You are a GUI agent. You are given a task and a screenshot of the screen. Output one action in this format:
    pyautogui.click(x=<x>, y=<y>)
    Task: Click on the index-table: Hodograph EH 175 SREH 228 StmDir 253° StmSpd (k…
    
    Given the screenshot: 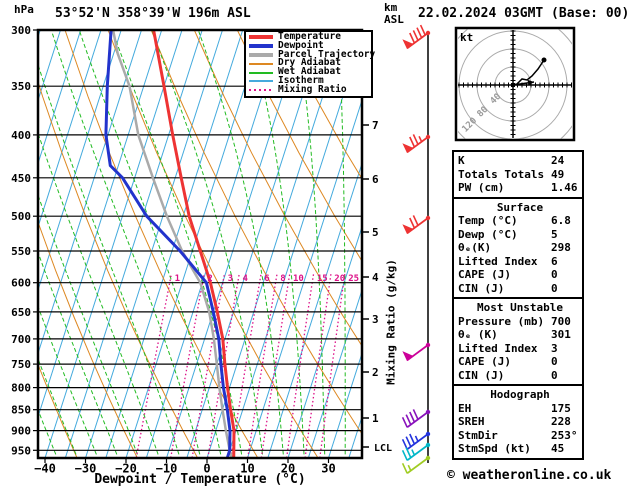 What is the action you would take?
    pyautogui.click(x=518, y=422)
    